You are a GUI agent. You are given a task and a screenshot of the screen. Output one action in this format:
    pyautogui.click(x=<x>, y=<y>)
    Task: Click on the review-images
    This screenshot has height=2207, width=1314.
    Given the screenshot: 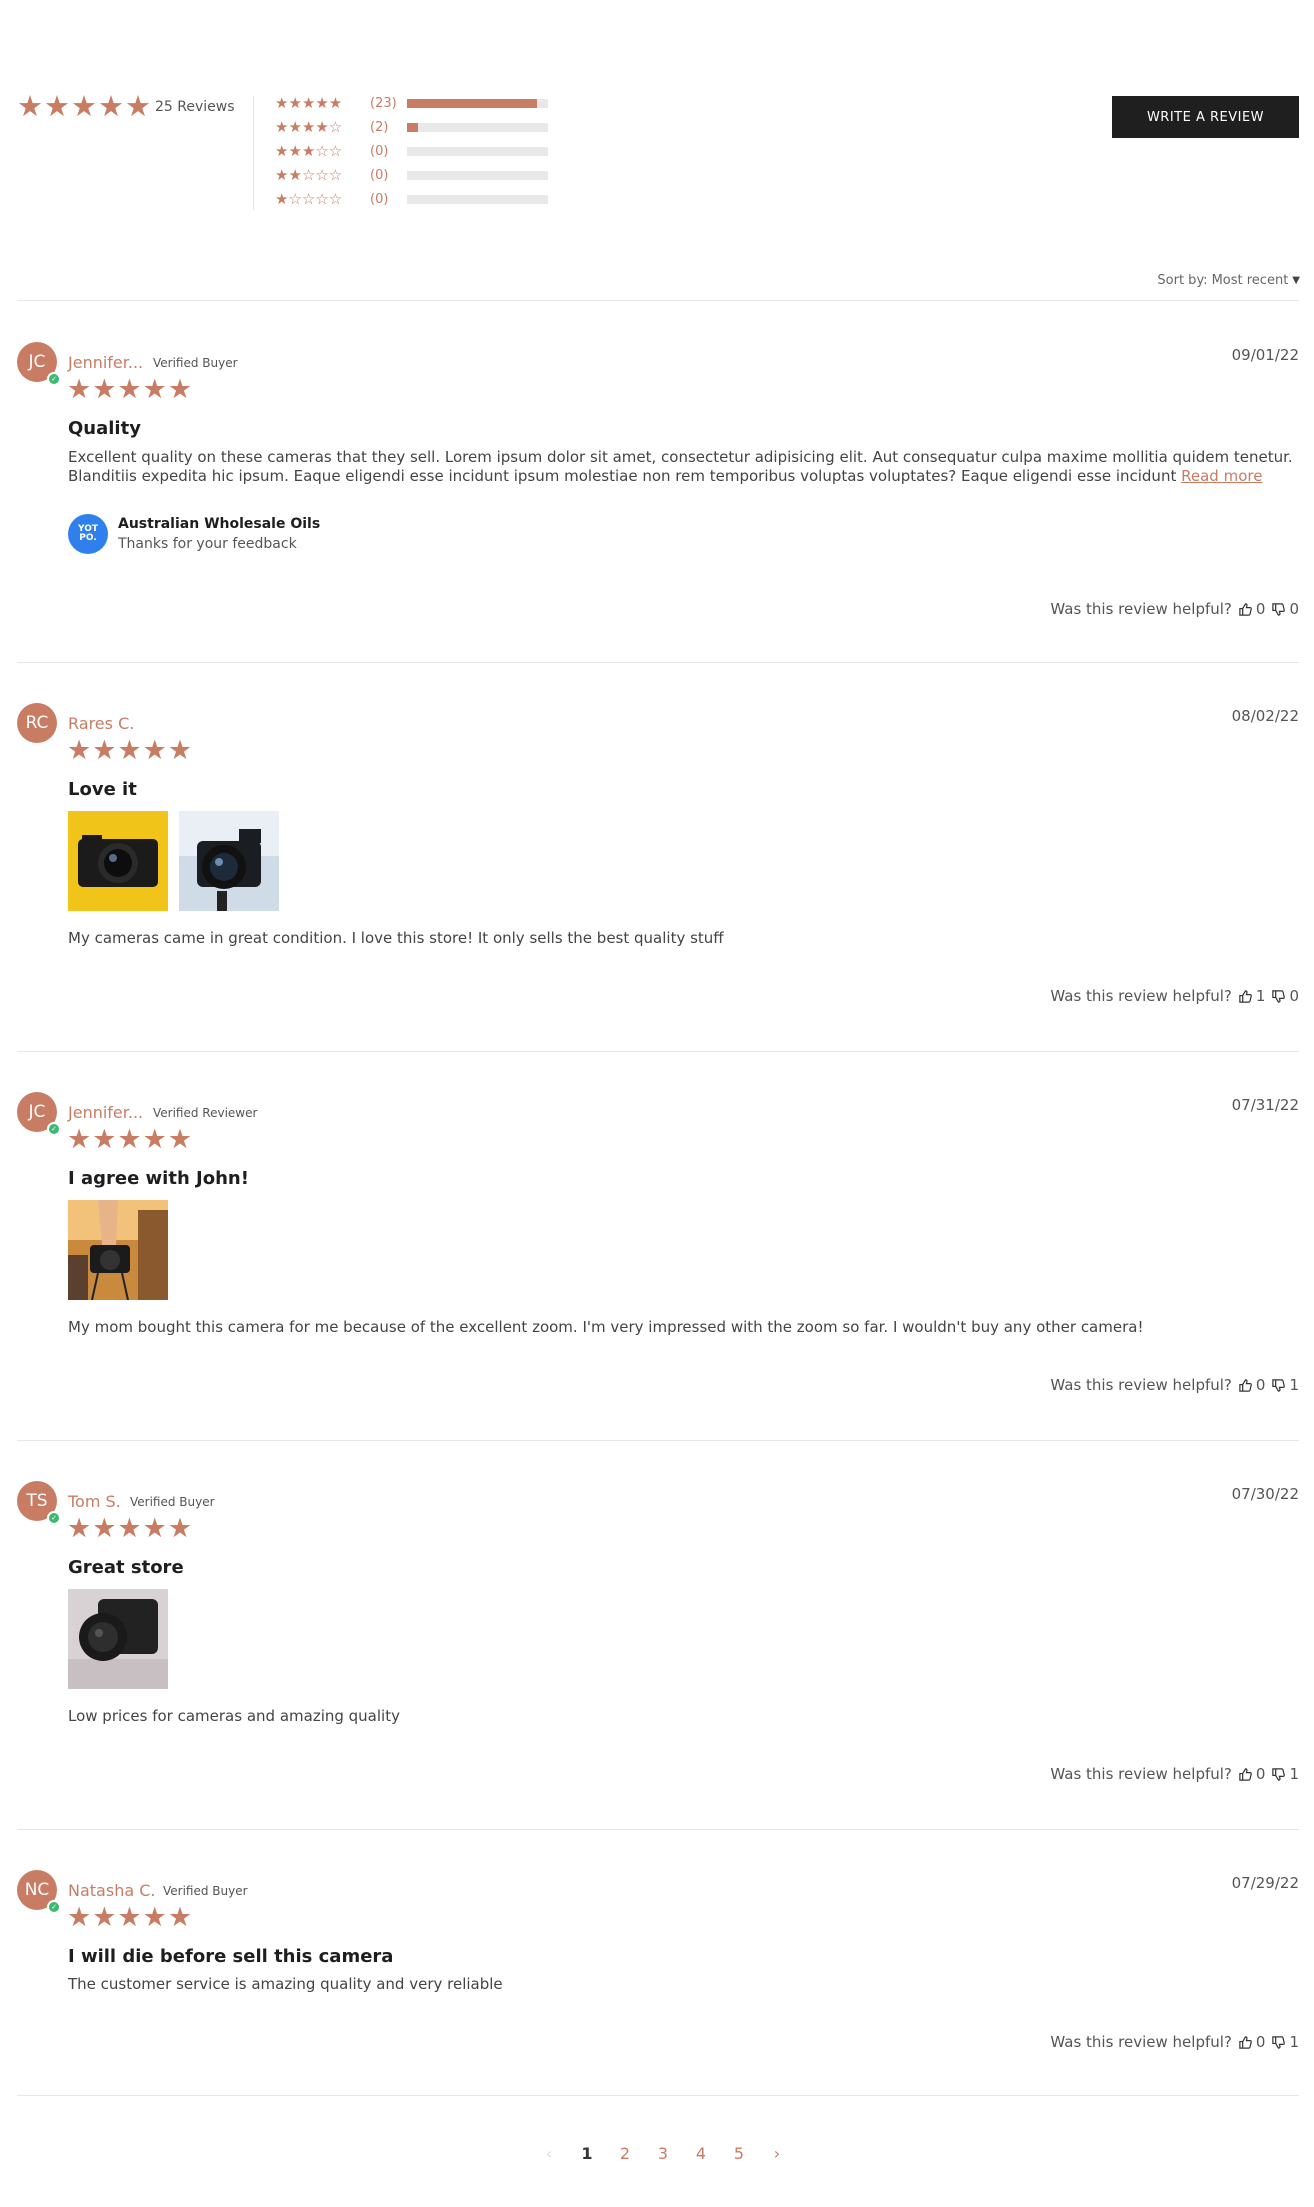 What is the action you would take?
    pyautogui.click(x=118, y=1639)
    